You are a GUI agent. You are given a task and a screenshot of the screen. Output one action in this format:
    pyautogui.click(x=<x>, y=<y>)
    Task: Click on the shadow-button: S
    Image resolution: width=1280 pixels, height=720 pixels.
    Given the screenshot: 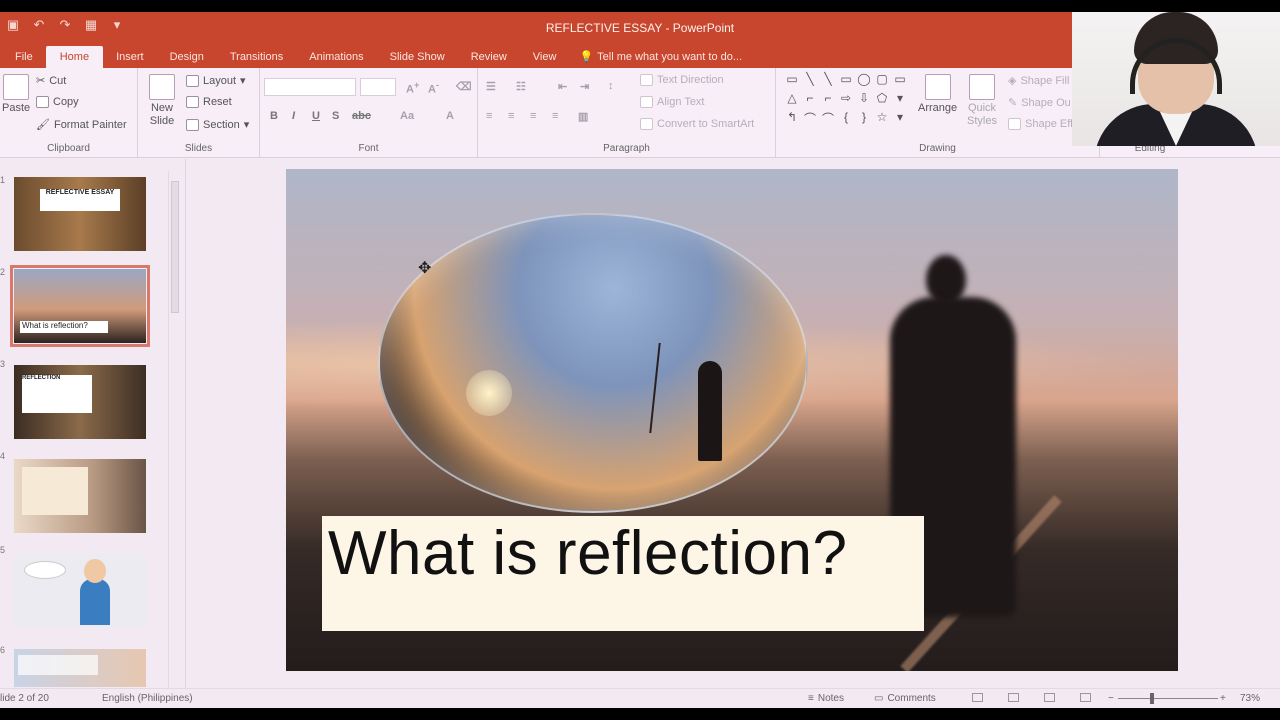 What is the action you would take?
    pyautogui.click(x=335, y=116)
    